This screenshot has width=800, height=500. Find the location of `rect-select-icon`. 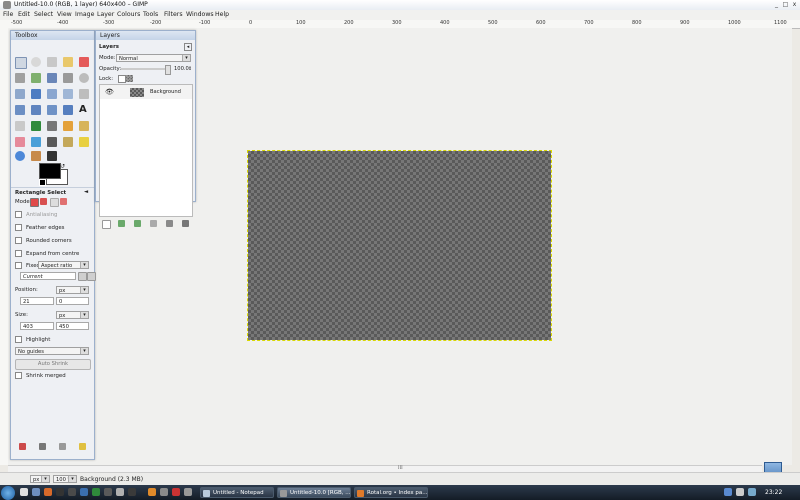

rect-select-icon is located at coordinates (21, 63).